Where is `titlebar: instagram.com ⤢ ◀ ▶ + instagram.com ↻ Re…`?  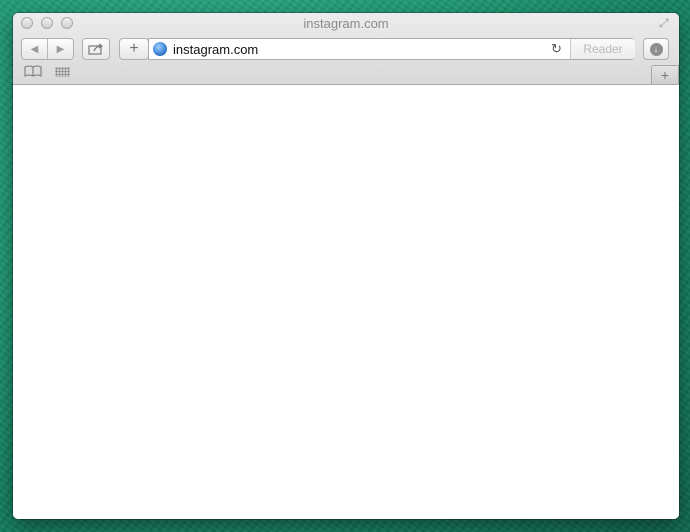 titlebar: instagram.com ⤢ ◀ ▶ + instagram.com ↻ Re… is located at coordinates (346, 49).